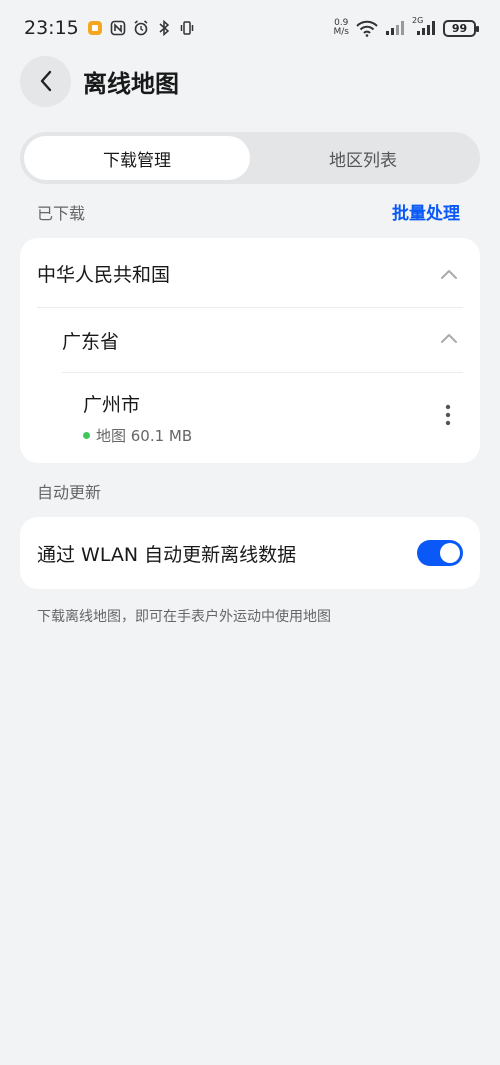 The width and height of the screenshot is (500, 1065). I want to click on auto-update-toggle, so click(440, 553).